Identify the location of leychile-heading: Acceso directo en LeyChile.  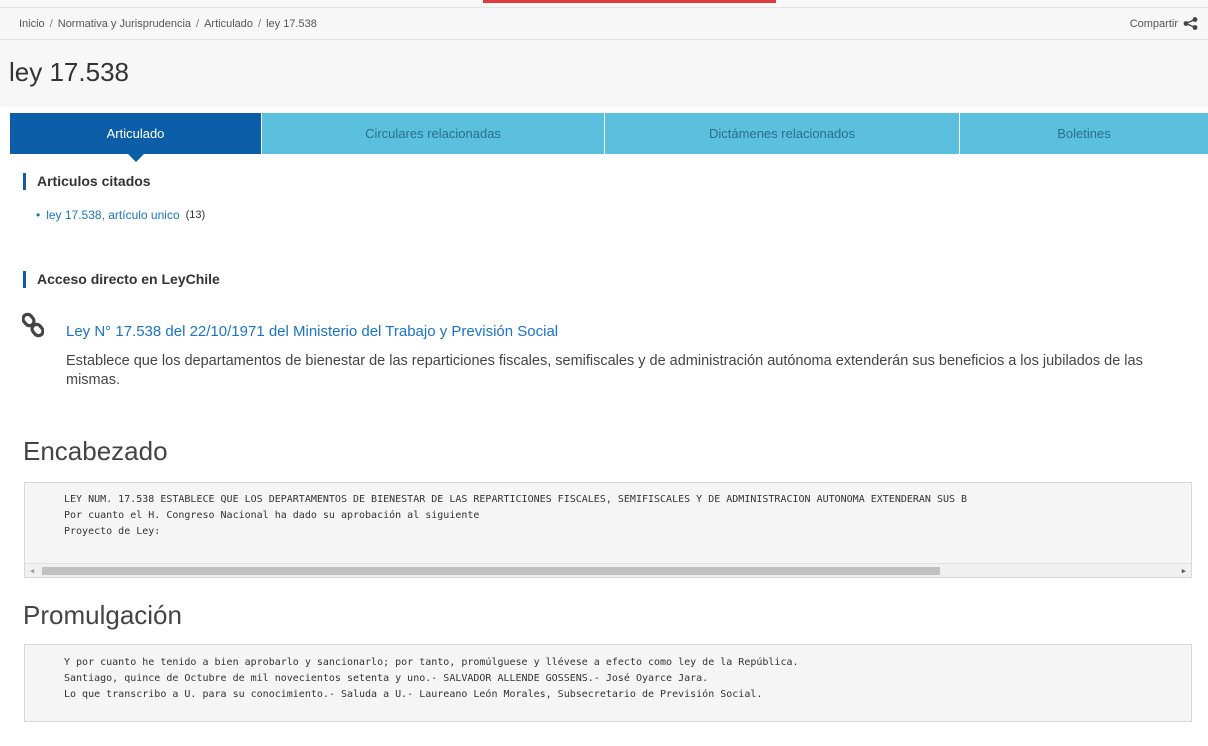
(121, 279).